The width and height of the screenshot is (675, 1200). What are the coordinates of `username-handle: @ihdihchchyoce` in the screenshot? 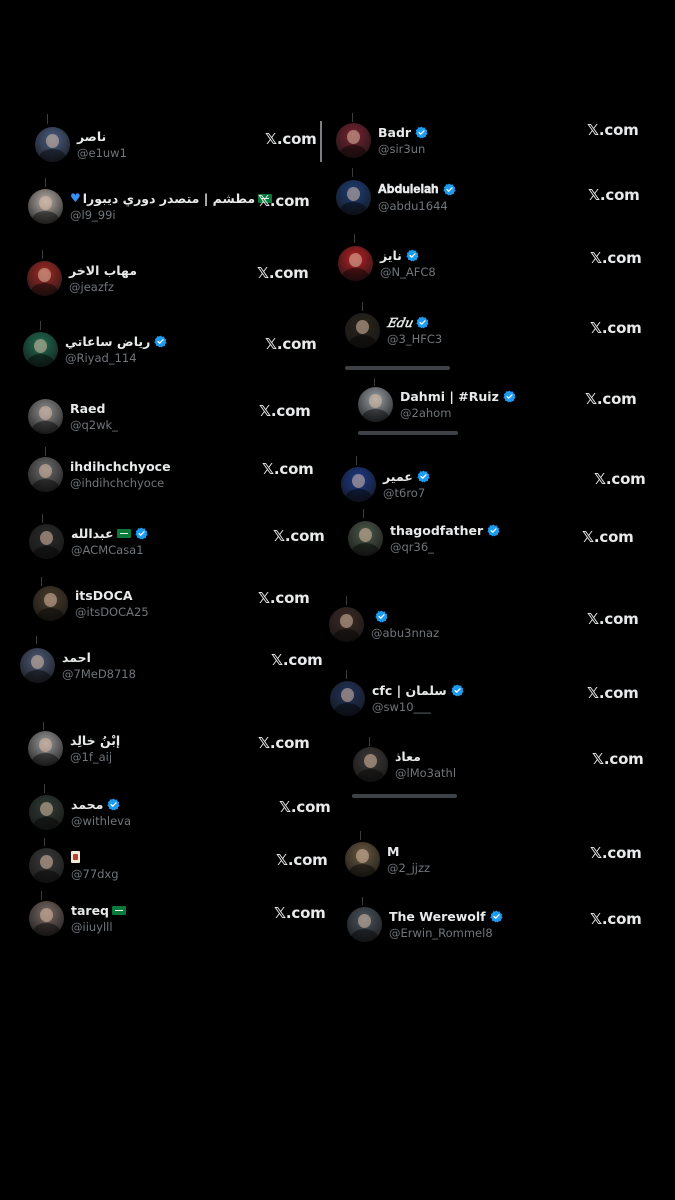 It's located at (120, 483).